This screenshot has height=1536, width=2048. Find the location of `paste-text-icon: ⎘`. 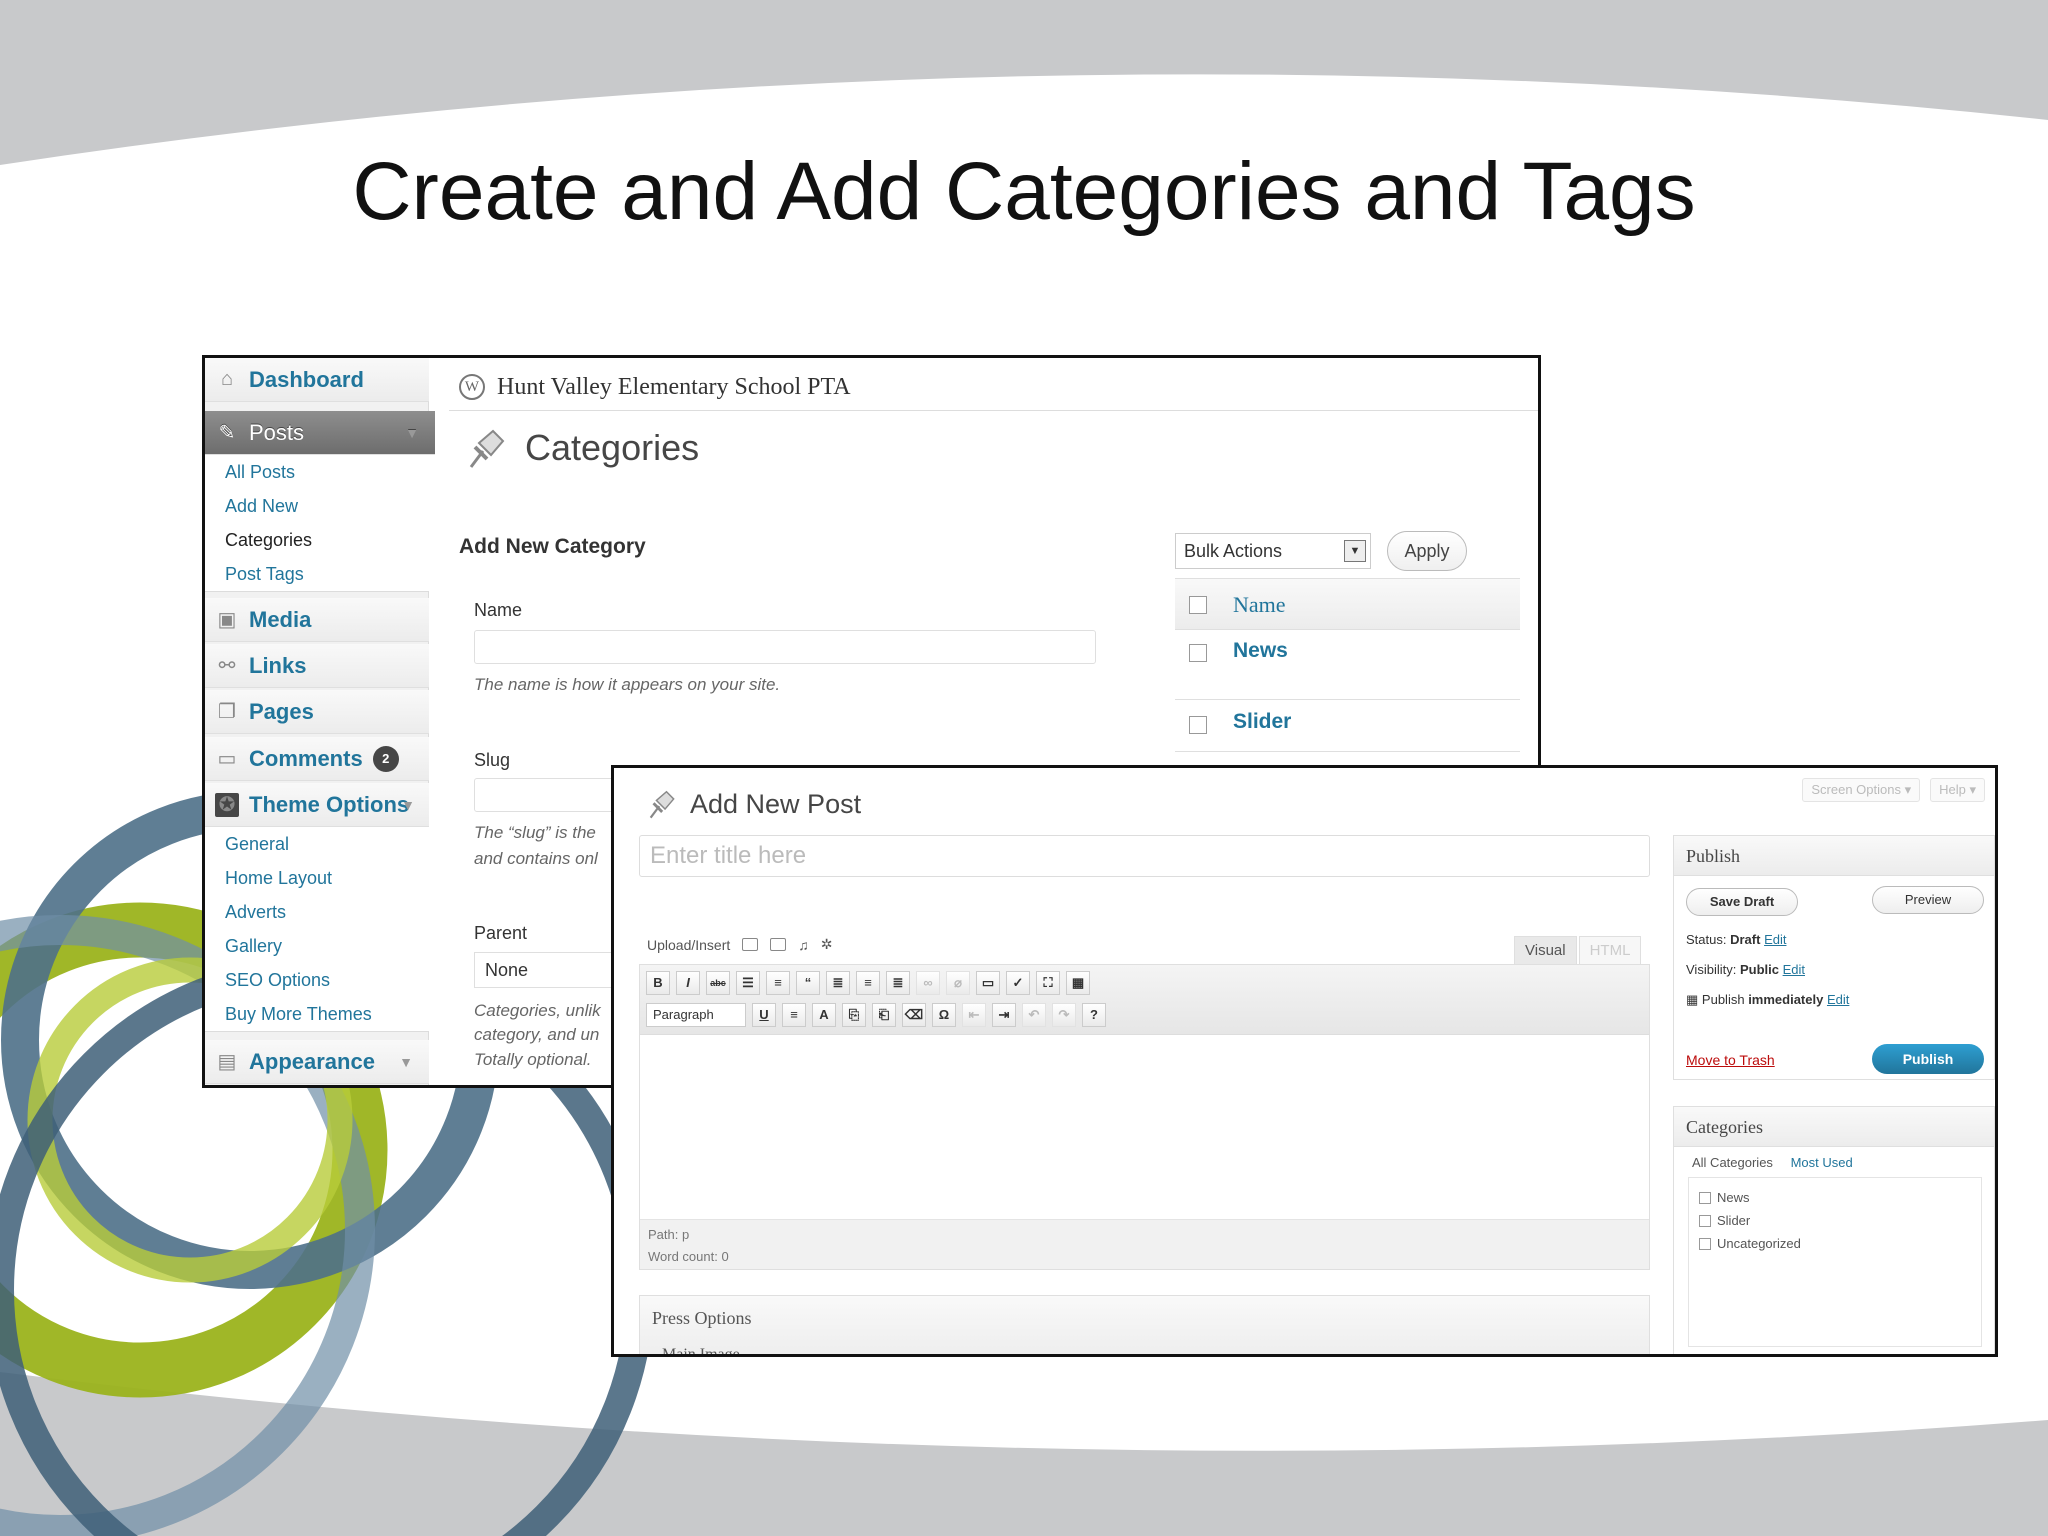

paste-text-icon: ⎘ is located at coordinates (854, 1015).